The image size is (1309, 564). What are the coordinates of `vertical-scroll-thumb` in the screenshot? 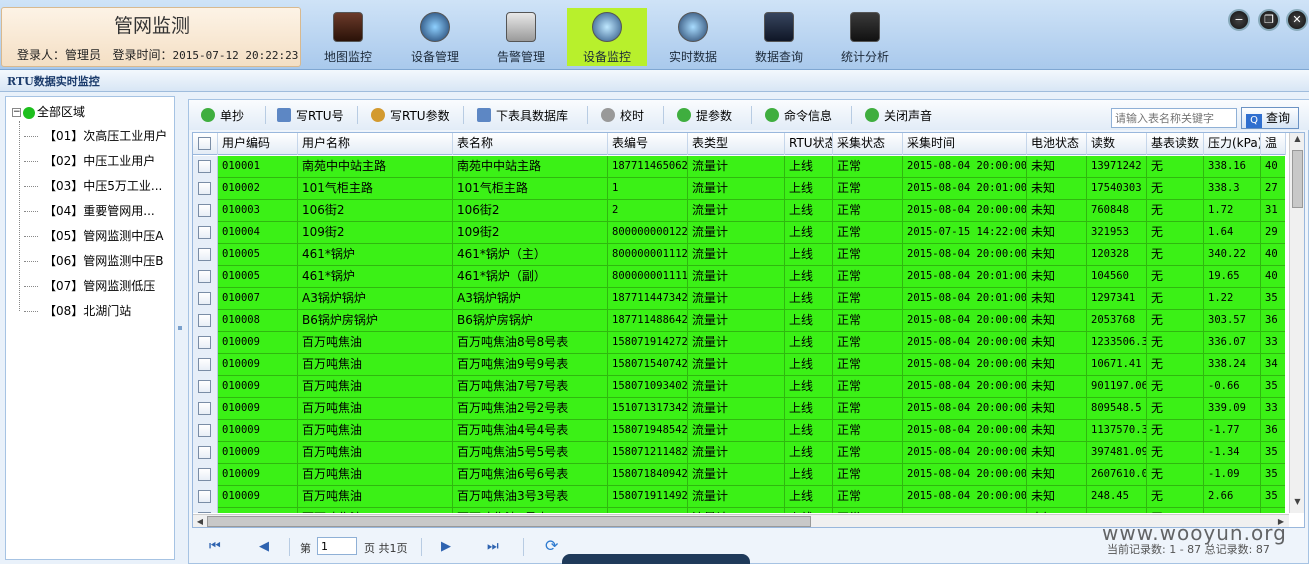 It's located at (1297, 179).